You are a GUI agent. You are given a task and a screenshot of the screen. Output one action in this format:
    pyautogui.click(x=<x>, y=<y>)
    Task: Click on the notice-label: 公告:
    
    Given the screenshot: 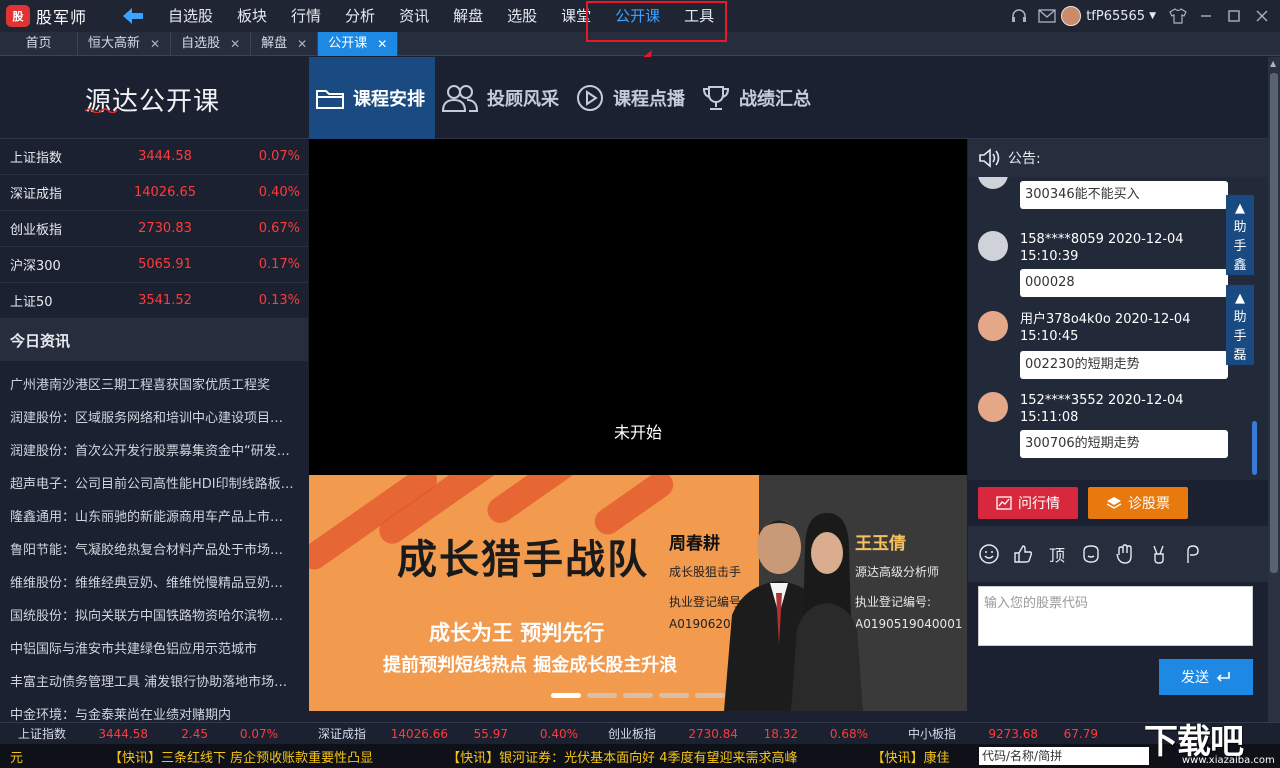 What is the action you would take?
    pyautogui.click(x=1024, y=159)
    